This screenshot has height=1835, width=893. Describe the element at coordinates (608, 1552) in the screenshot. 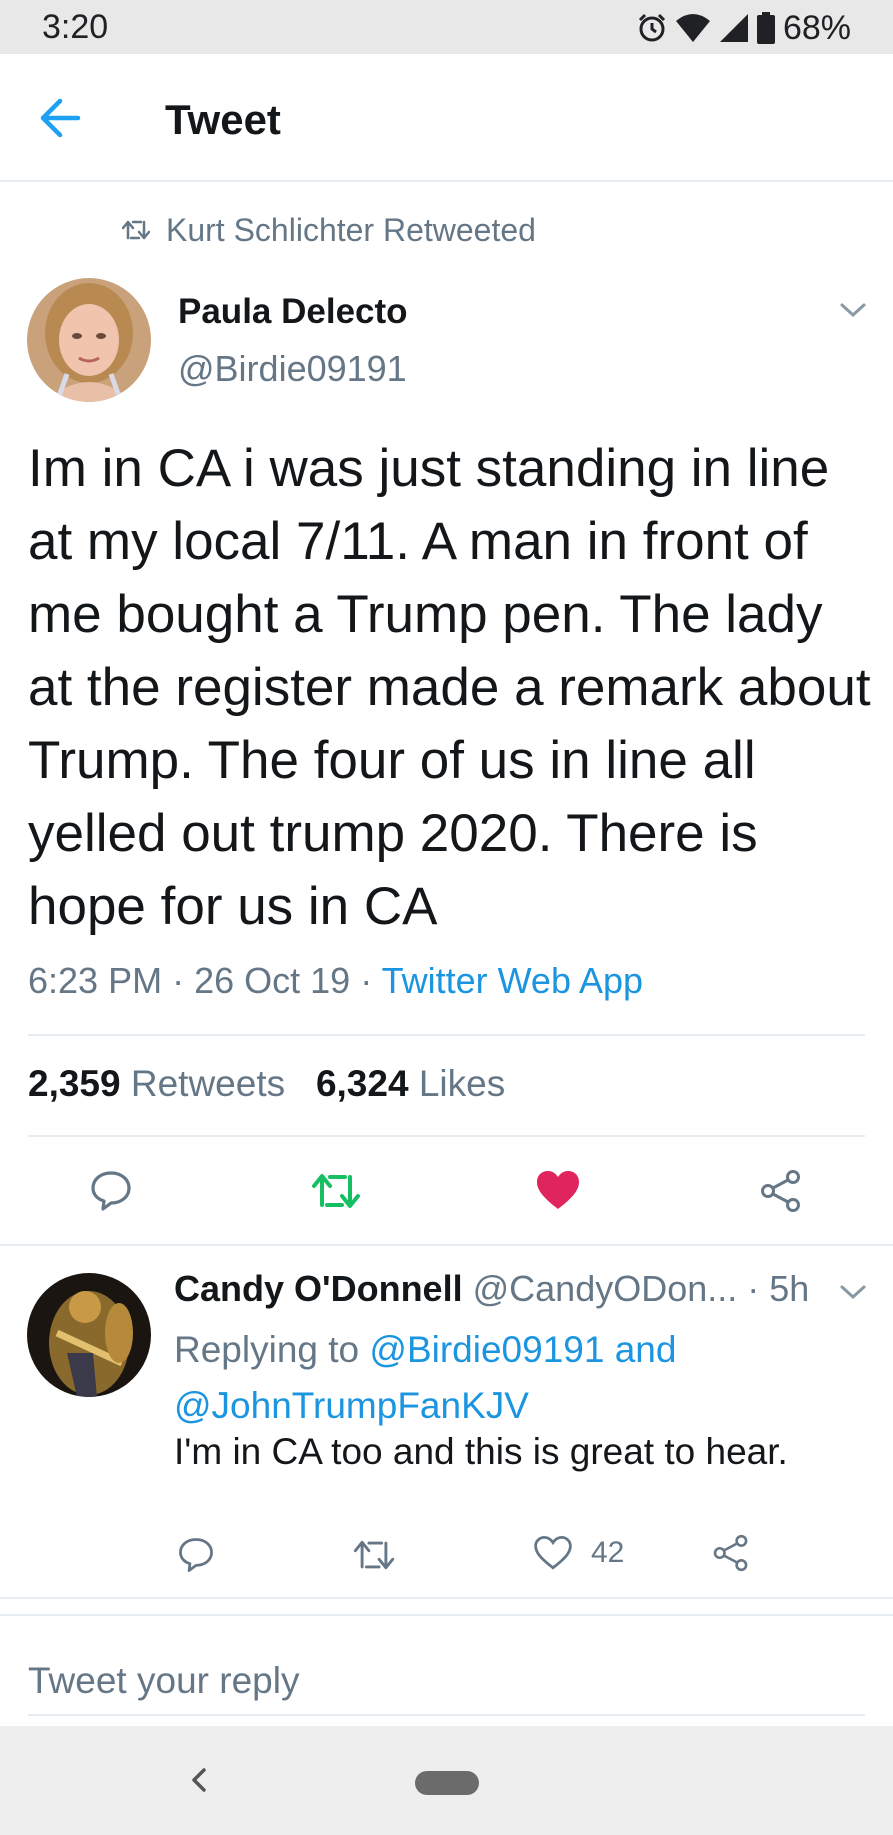

I see `reply-like-count: 42` at that location.